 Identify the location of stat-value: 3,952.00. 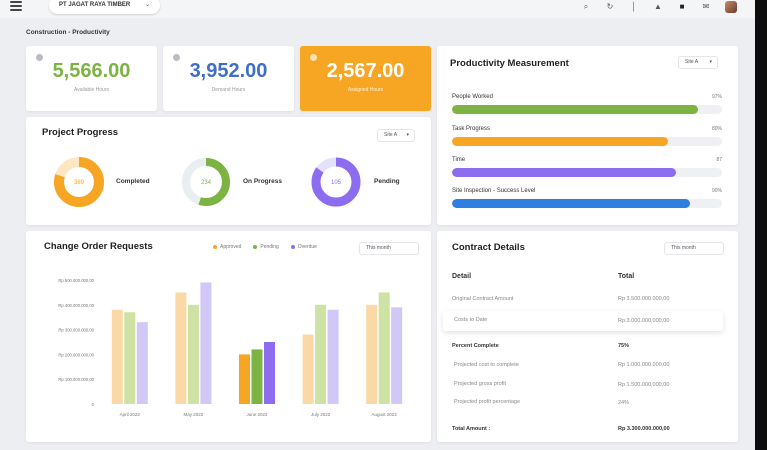
(228, 71).